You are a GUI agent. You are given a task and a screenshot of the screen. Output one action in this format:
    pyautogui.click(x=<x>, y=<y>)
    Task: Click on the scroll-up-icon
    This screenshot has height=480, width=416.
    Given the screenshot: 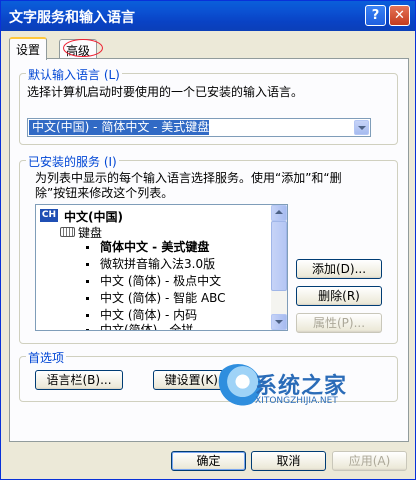 What is the action you would take?
    pyautogui.click(x=279, y=213)
    